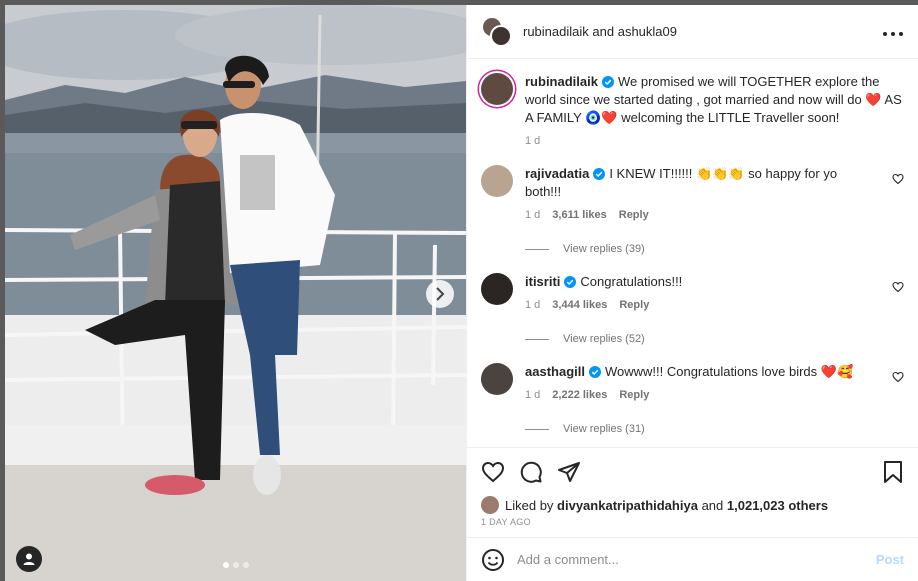 Image resolution: width=918 pixels, height=581 pixels. What do you see at coordinates (603, 31) in the screenshot?
I see `authors-joiner: and` at bounding box center [603, 31].